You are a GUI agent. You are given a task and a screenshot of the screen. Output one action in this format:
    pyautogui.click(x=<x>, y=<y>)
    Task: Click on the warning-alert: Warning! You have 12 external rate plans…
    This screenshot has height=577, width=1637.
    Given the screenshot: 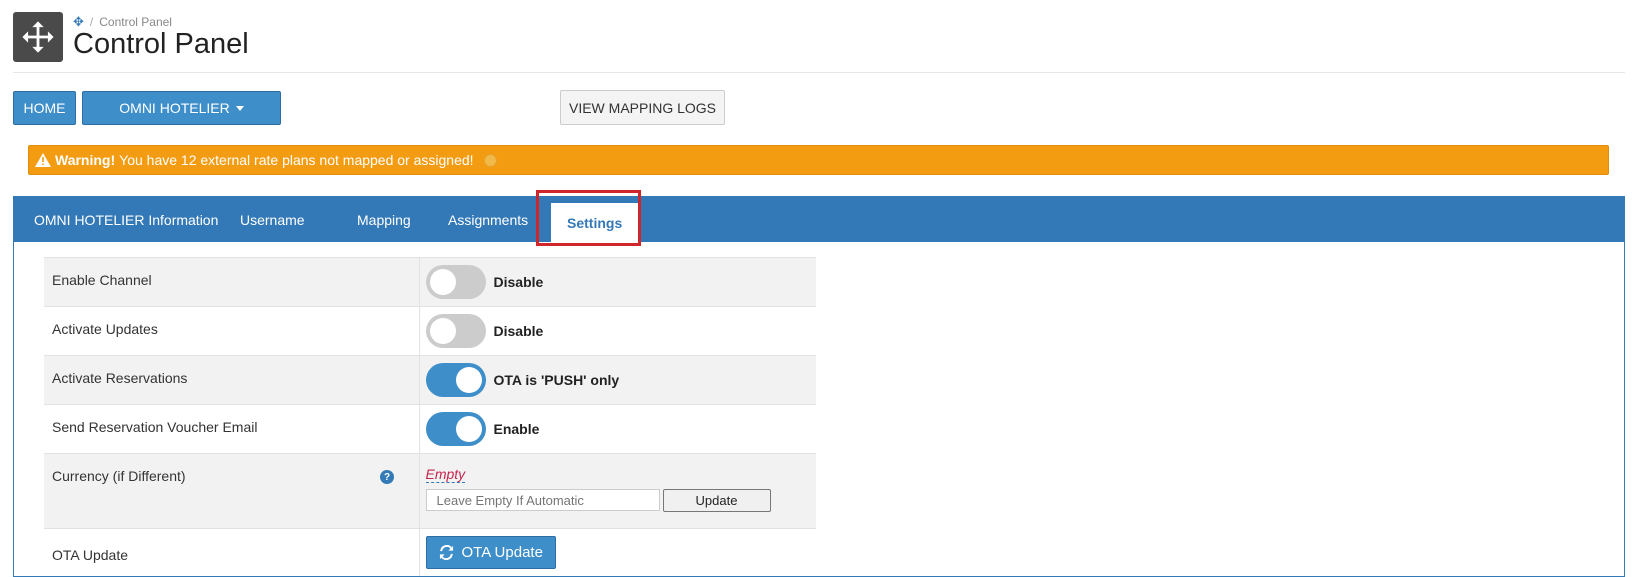 What is the action you would take?
    pyautogui.click(x=818, y=160)
    